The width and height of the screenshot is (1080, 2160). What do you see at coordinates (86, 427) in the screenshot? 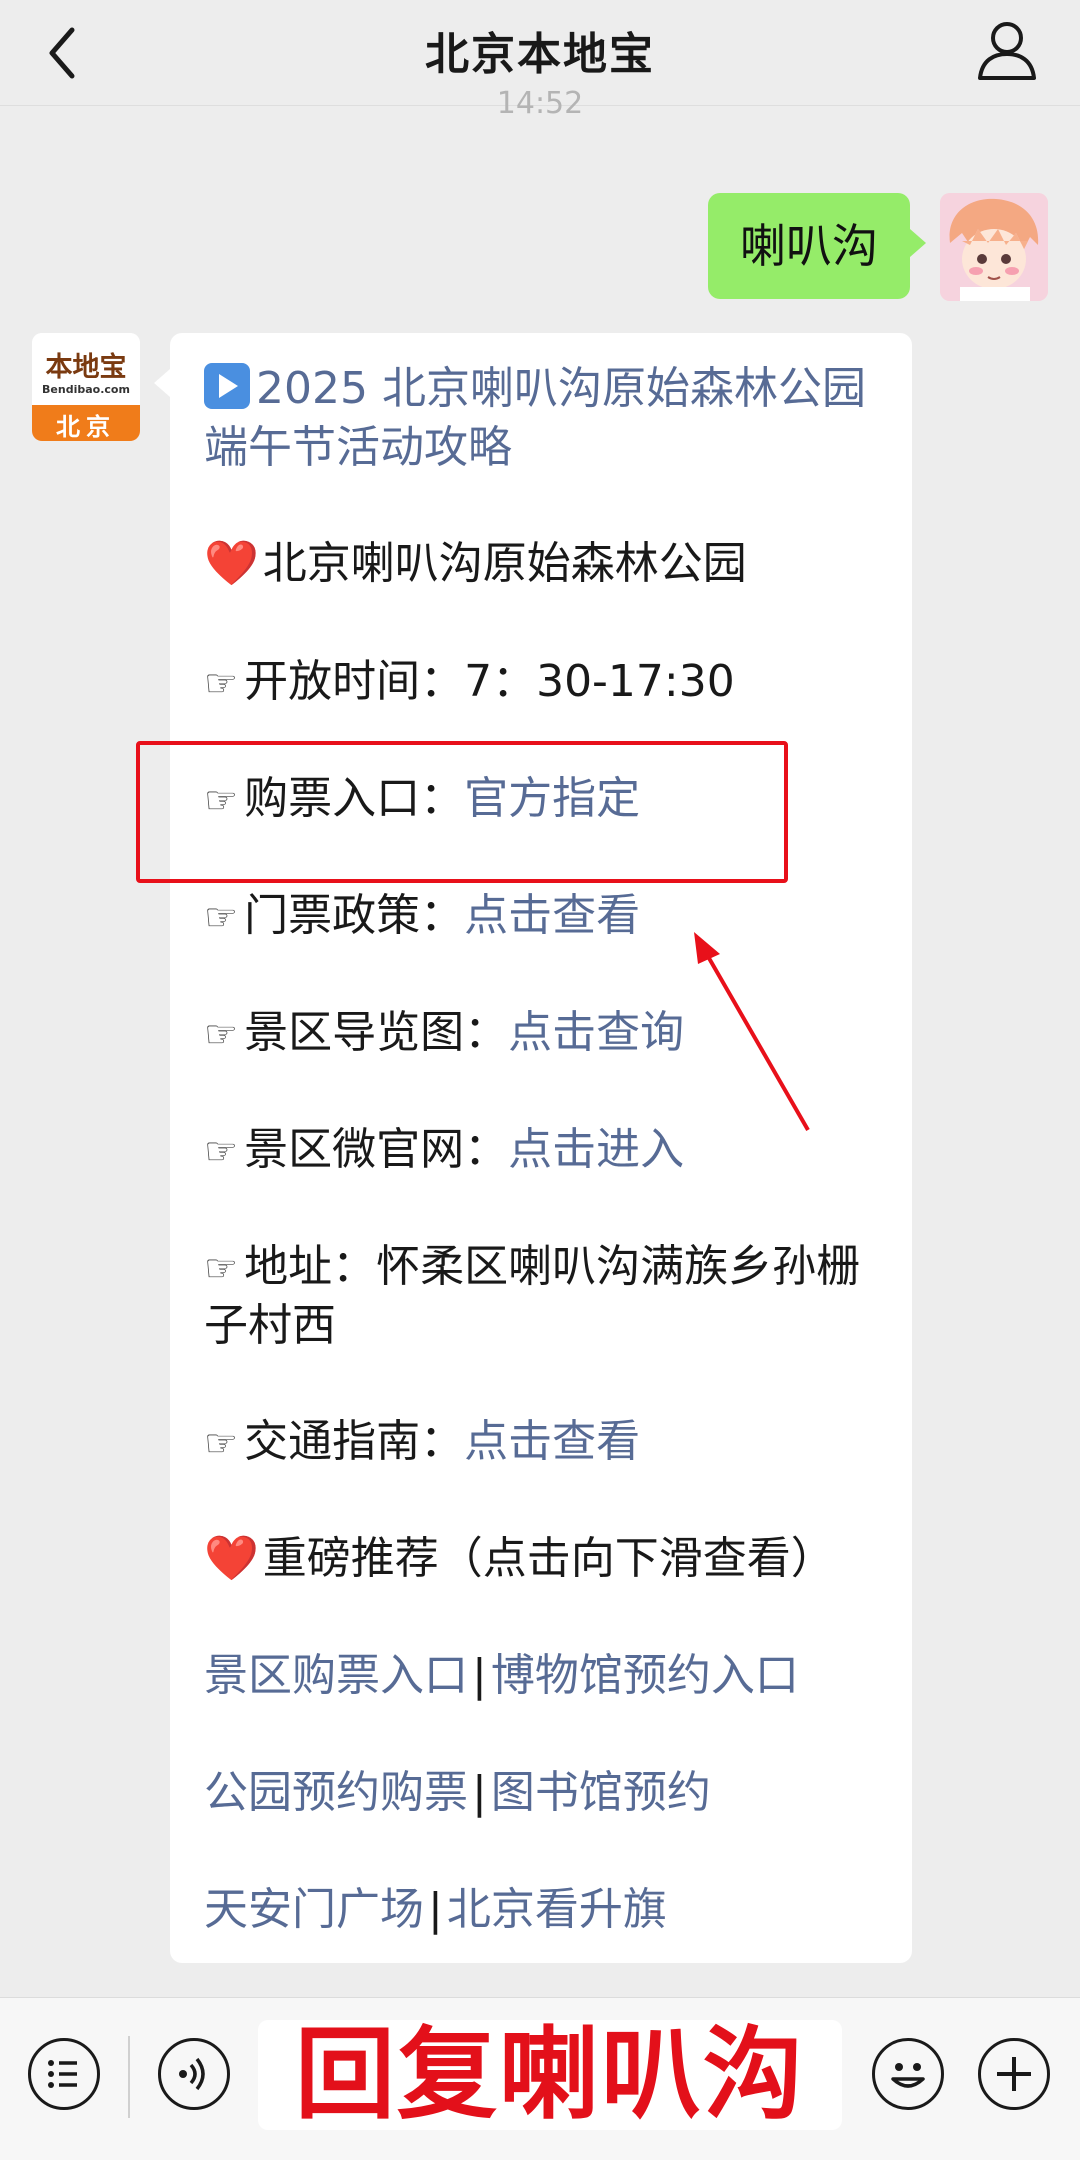
I see `logo-city: 北京` at bounding box center [86, 427].